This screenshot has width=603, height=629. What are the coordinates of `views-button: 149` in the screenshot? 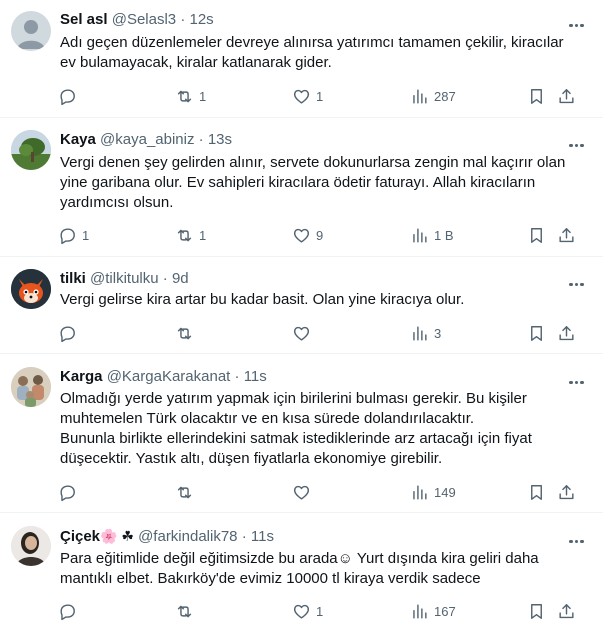 It's located at (433, 492).